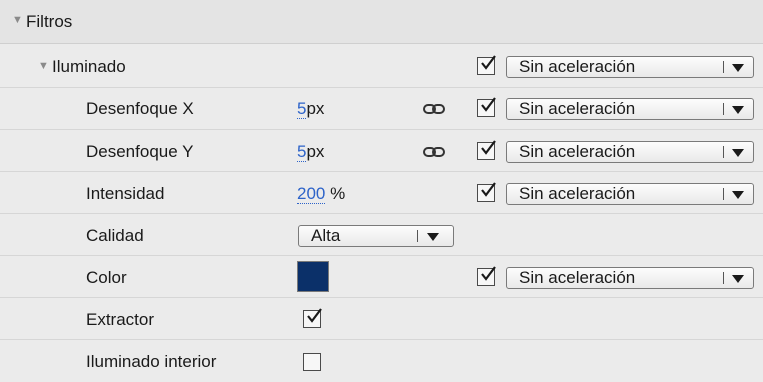 This screenshot has height=382, width=763. I want to click on property-label: Extractor, so click(120, 319).